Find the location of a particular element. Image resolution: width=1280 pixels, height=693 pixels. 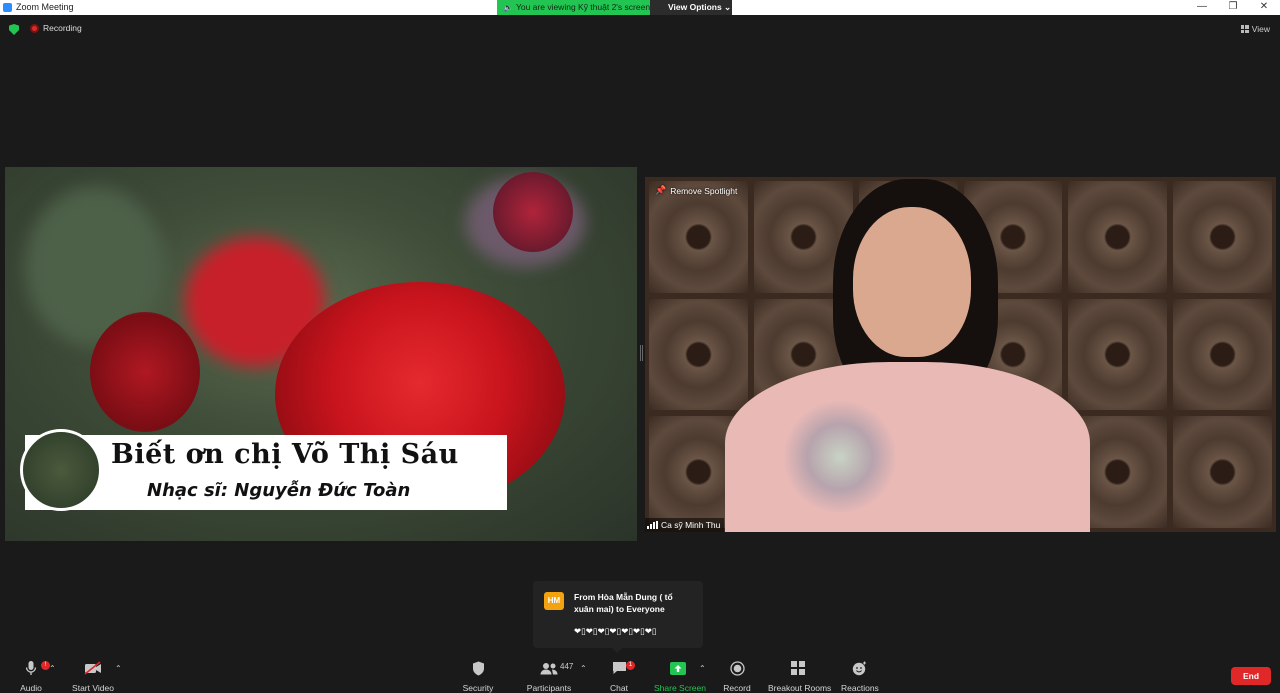

participants-button: 447 Participants is located at coordinates (550, 675).